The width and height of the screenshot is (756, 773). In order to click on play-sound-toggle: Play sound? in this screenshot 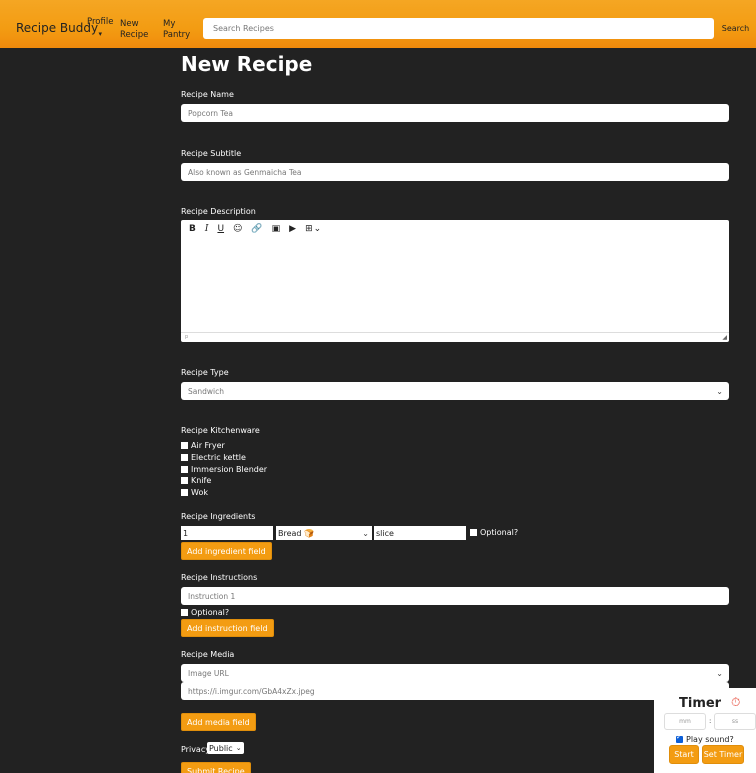, I will do `click(705, 738)`.